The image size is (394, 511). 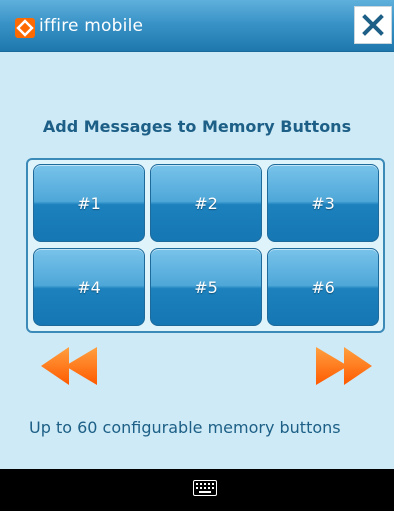 What do you see at coordinates (89, 287) in the screenshot?
I see `memory-button-4: #4` at bounding box center [89, 287].